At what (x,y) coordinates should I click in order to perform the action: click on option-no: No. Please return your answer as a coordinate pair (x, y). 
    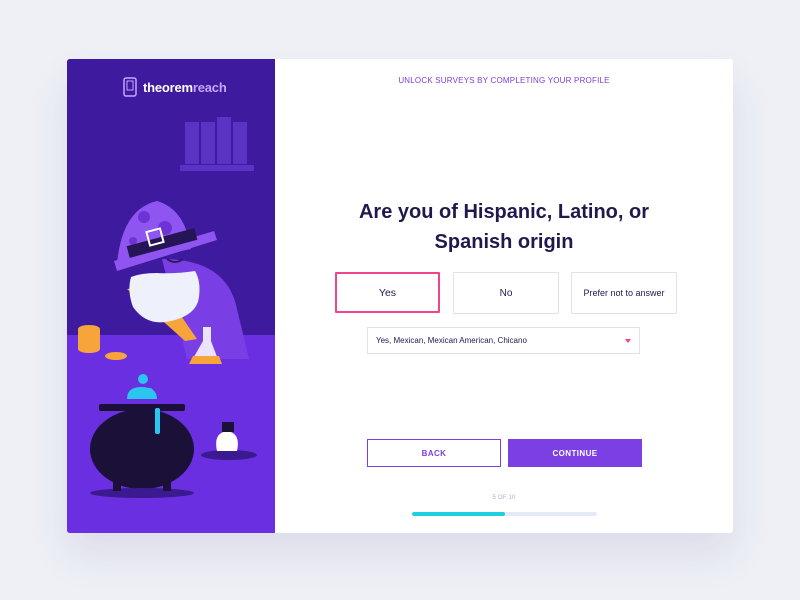
    Looking at the image, I should click on (506, 293).